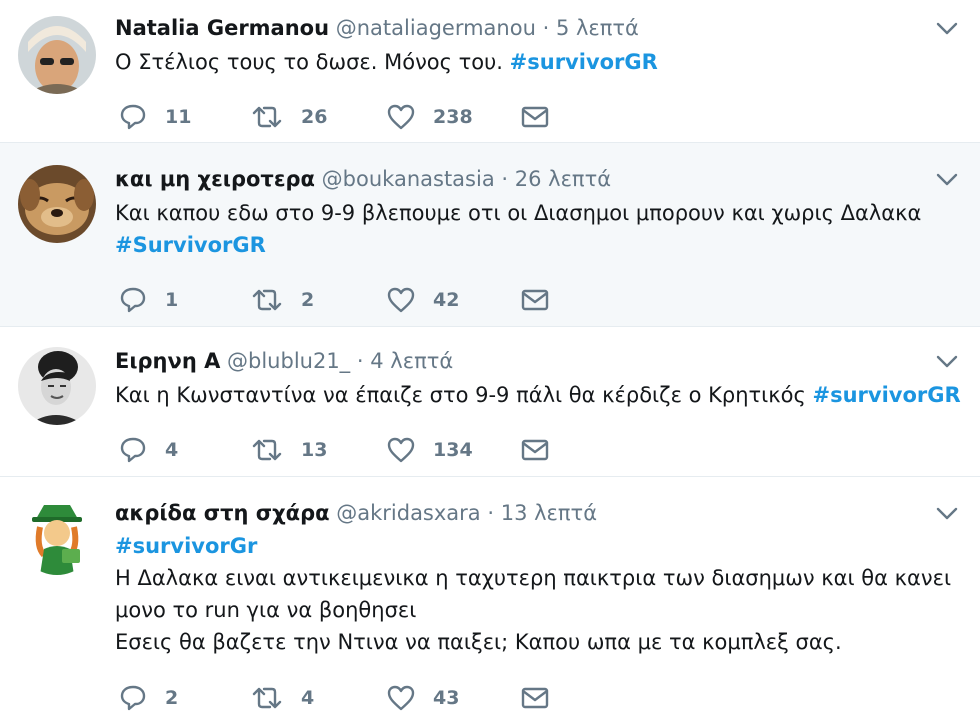 This screenshot has width=980, height=713. I want to click on tweet-header: Ειρηνη Α @blublu21_ · 4 λεπτά, so click(517, 361).